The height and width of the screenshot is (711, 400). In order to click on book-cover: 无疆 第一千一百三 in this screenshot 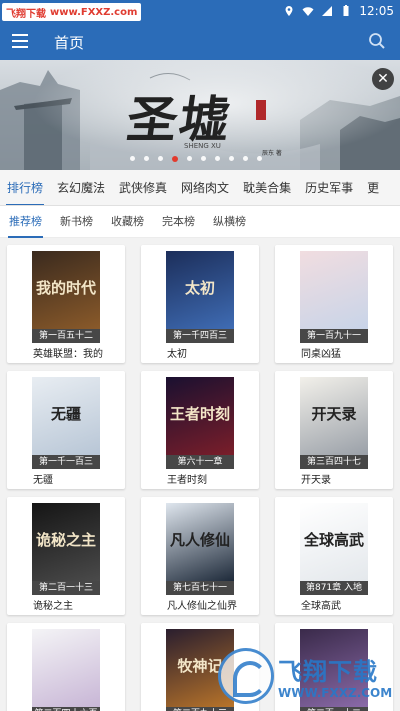, I will do `click(66, 423)`.